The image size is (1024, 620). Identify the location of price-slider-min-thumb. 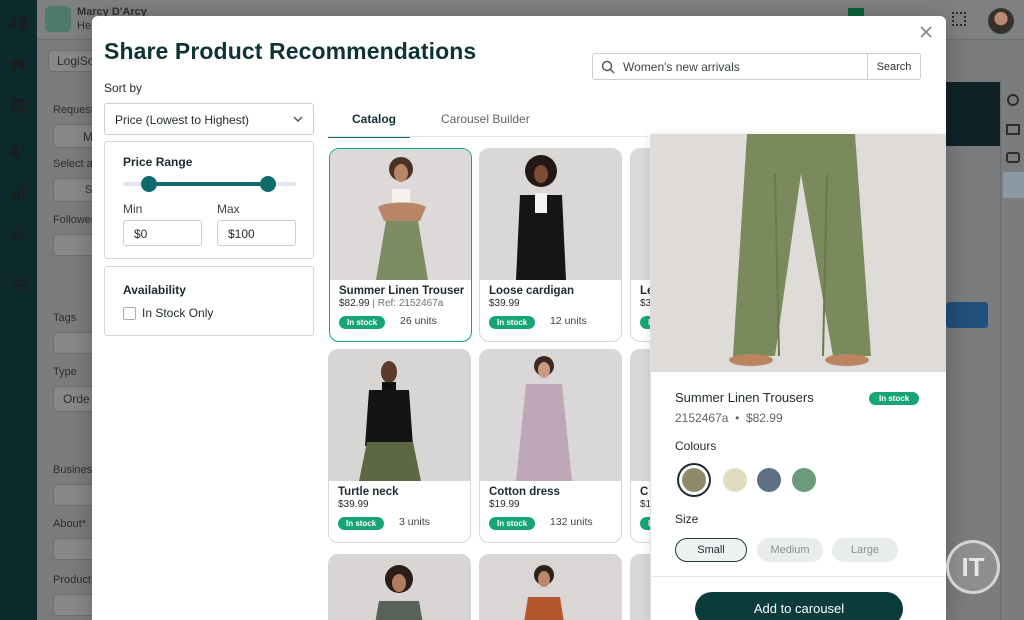
(148, 184).